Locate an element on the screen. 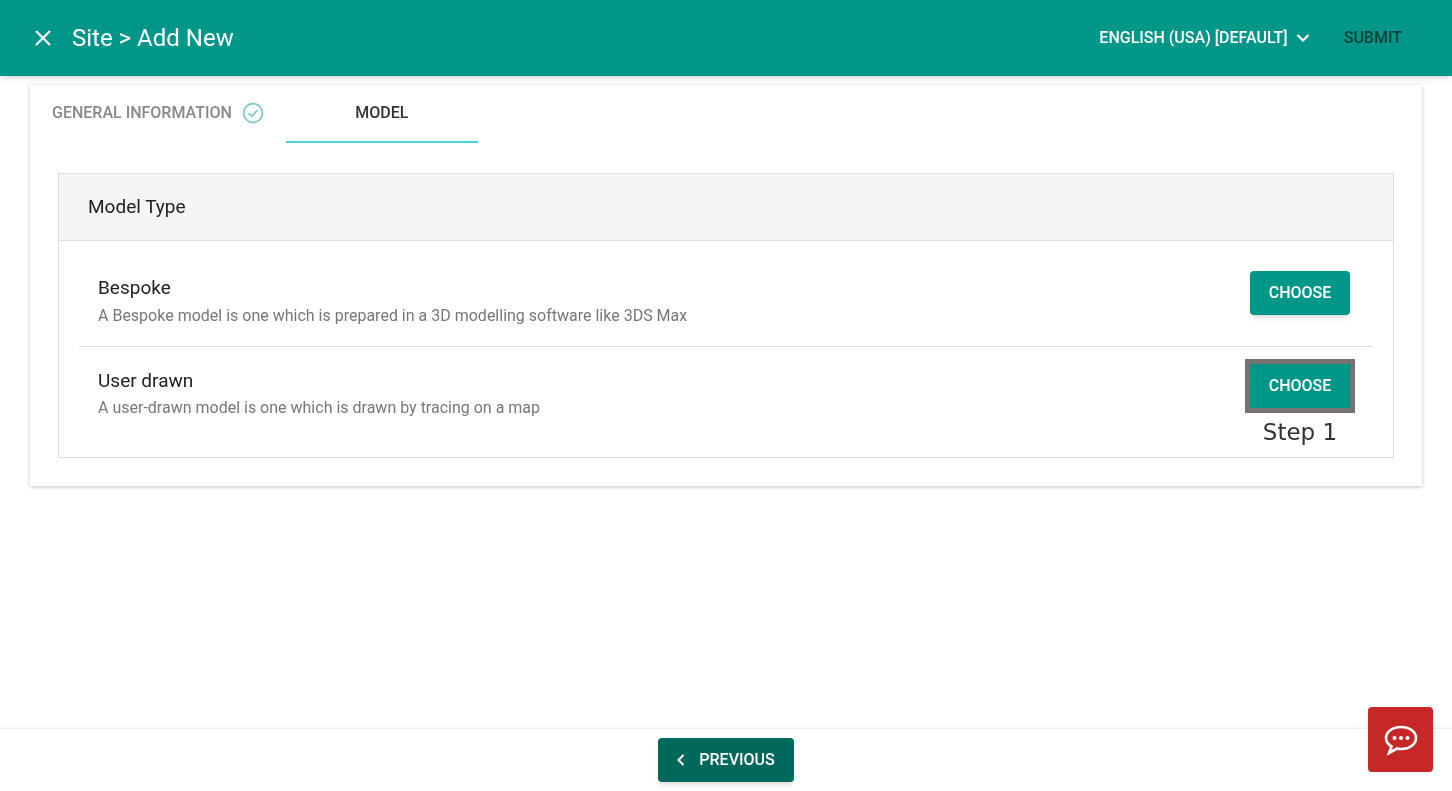 This screenshot has width=1452, height=791. option-name: User drawn is located at coordinates (146, 380).